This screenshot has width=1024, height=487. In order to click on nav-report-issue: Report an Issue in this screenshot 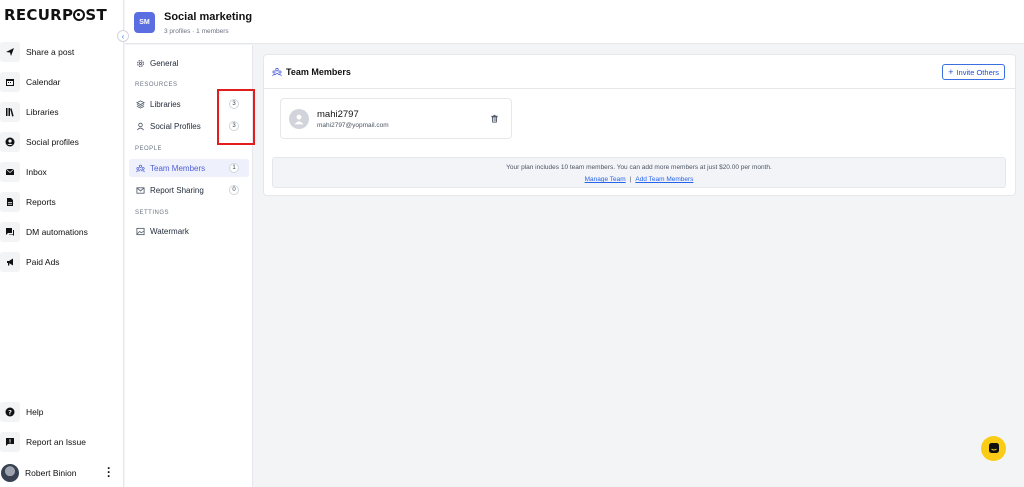, I will do `click(61, 442)`.